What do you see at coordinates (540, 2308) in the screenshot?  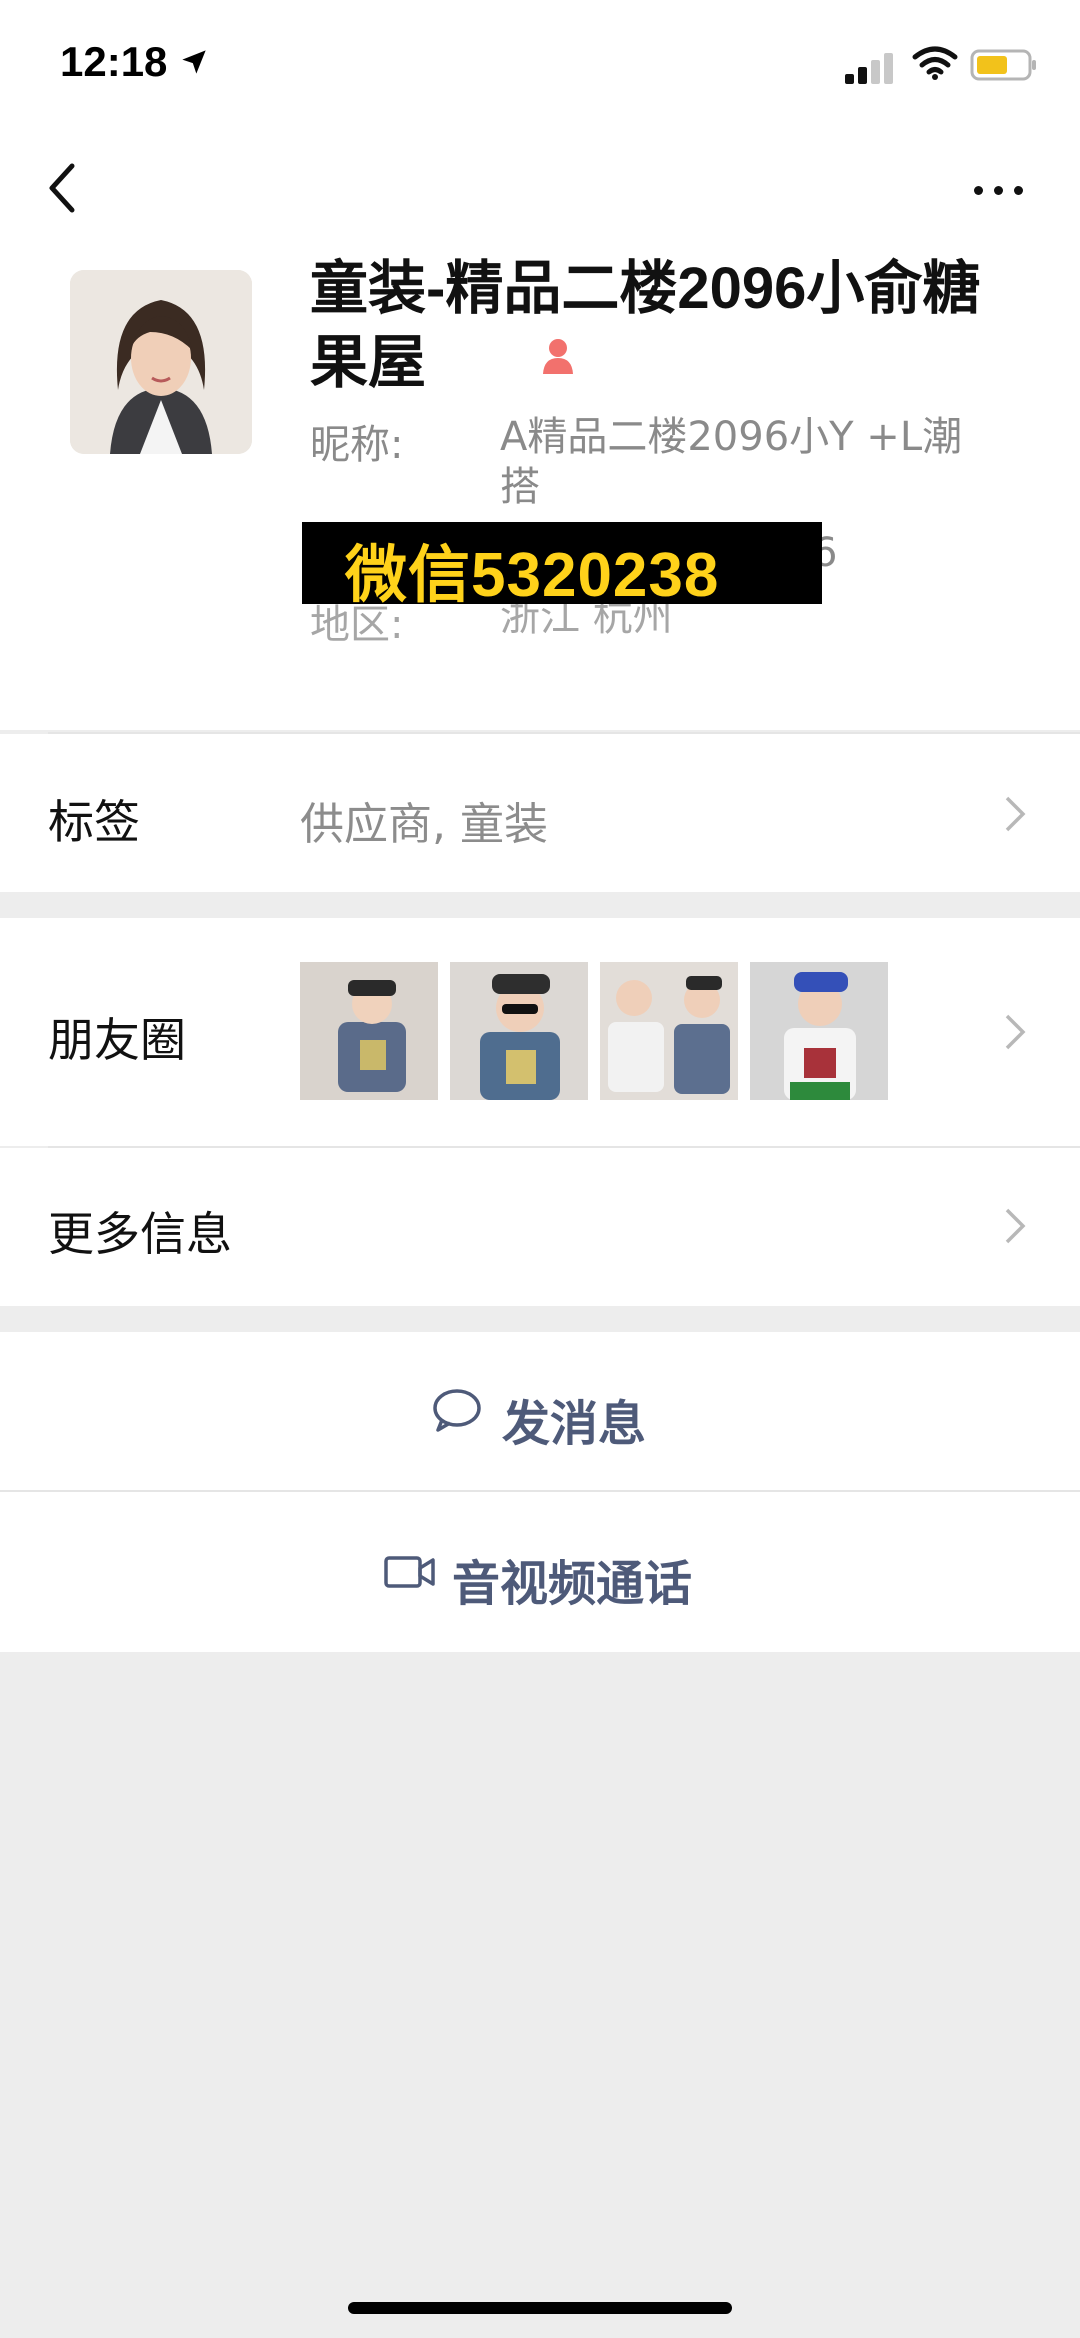 I see `home-indicator` at bounding box center [540, 2308].